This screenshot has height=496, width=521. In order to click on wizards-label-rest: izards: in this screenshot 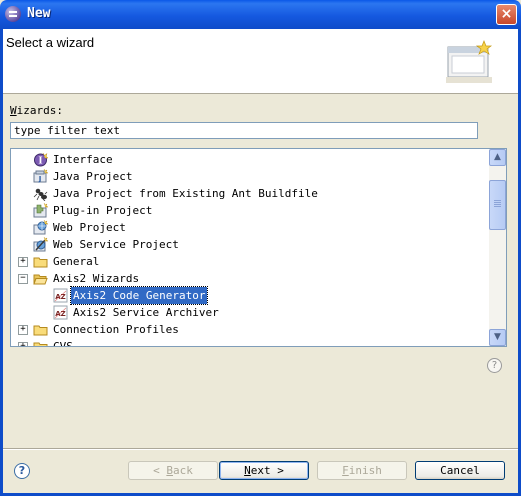, I will do `click(39, 110)`.